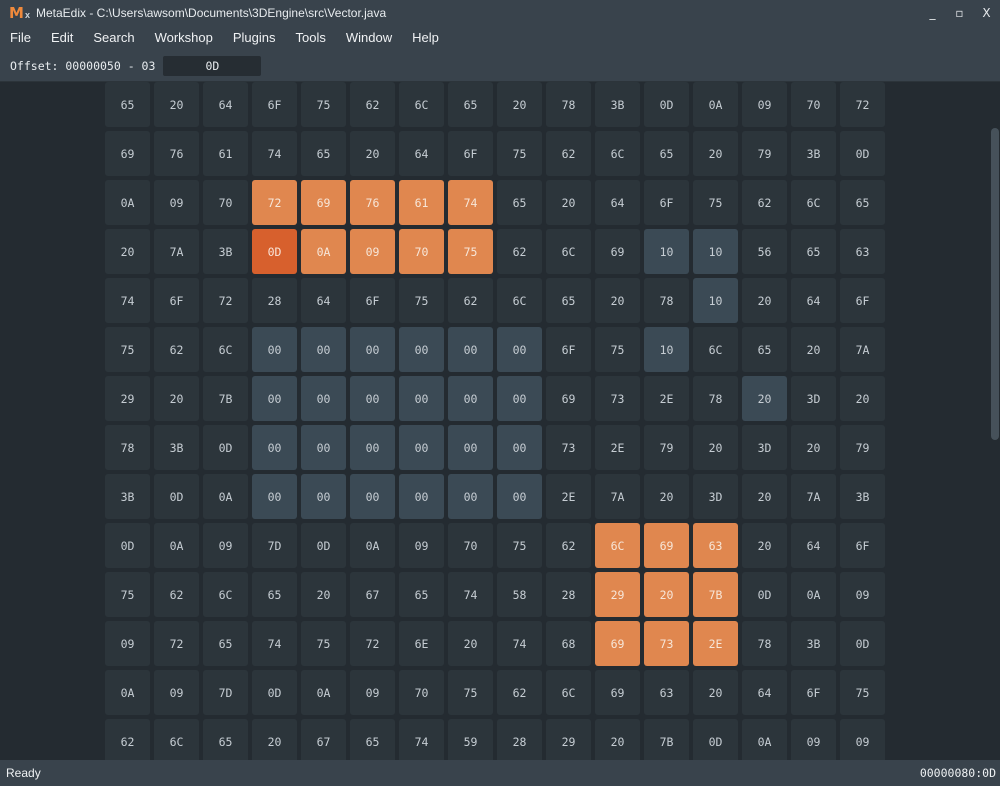 Image resolution: width=1000 pixels, height=786 pixels. I want to click on hex-byte-cell: 7B, so click(715, 594).